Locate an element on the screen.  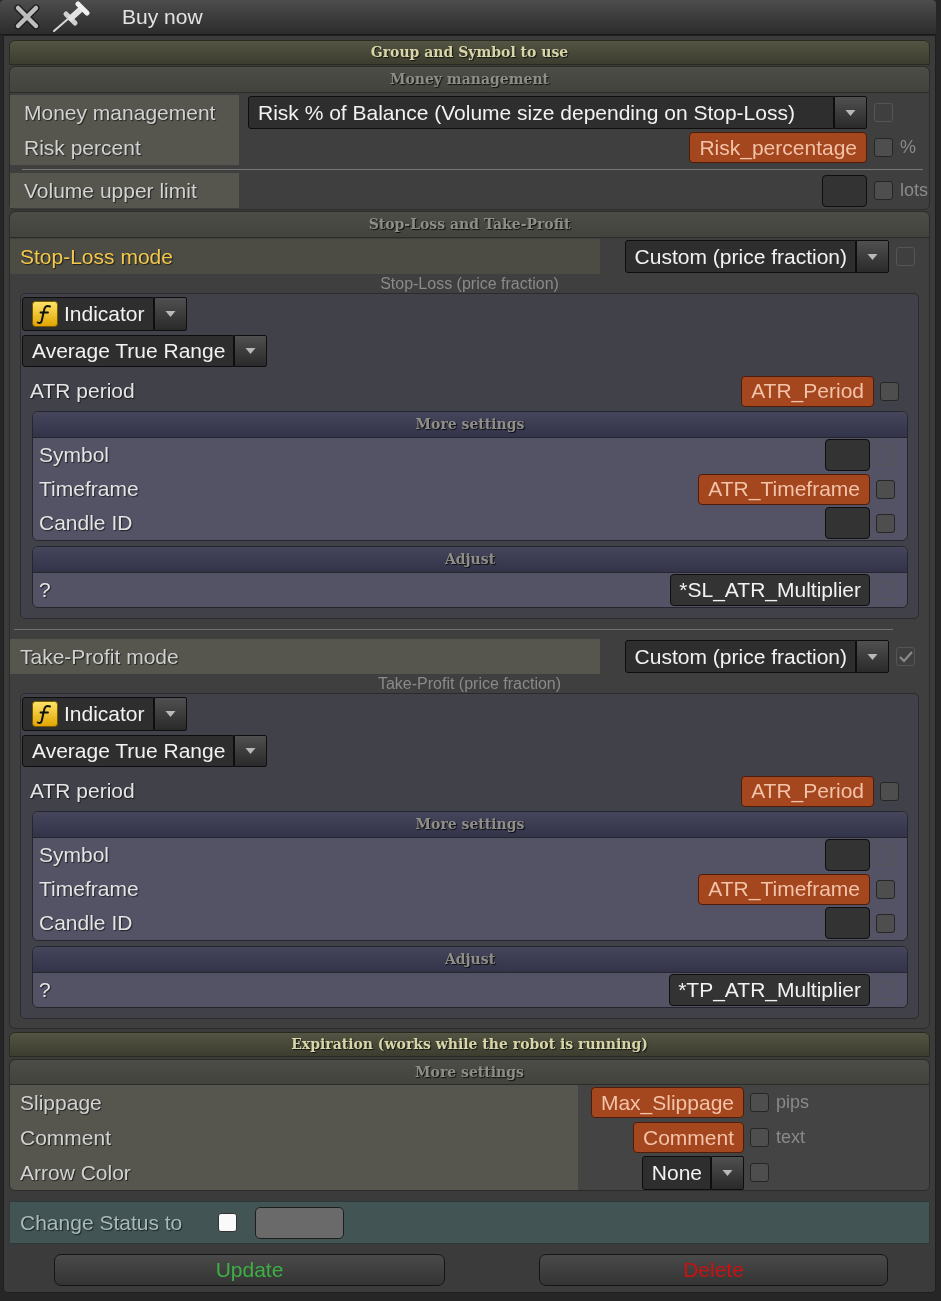
unit-label: pips is located at coordinates (793, 1102).